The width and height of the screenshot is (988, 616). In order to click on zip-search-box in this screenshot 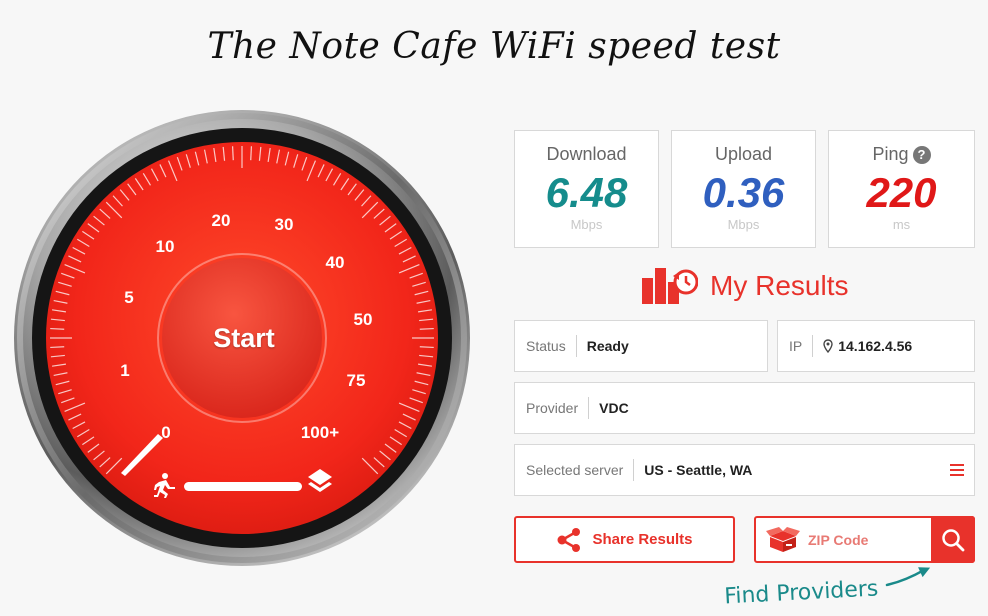, I will do `click(864, 539)`.